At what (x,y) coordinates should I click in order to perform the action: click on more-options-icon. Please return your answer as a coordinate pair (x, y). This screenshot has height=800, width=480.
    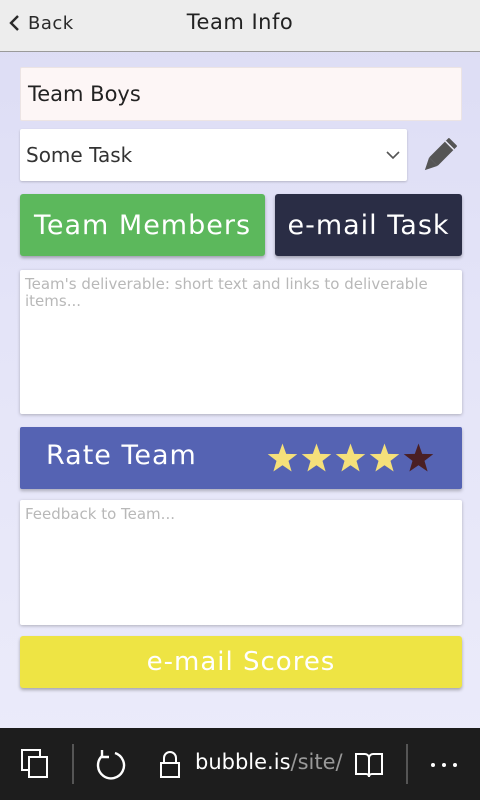
    Looking at the image, I should click on (444, 765).